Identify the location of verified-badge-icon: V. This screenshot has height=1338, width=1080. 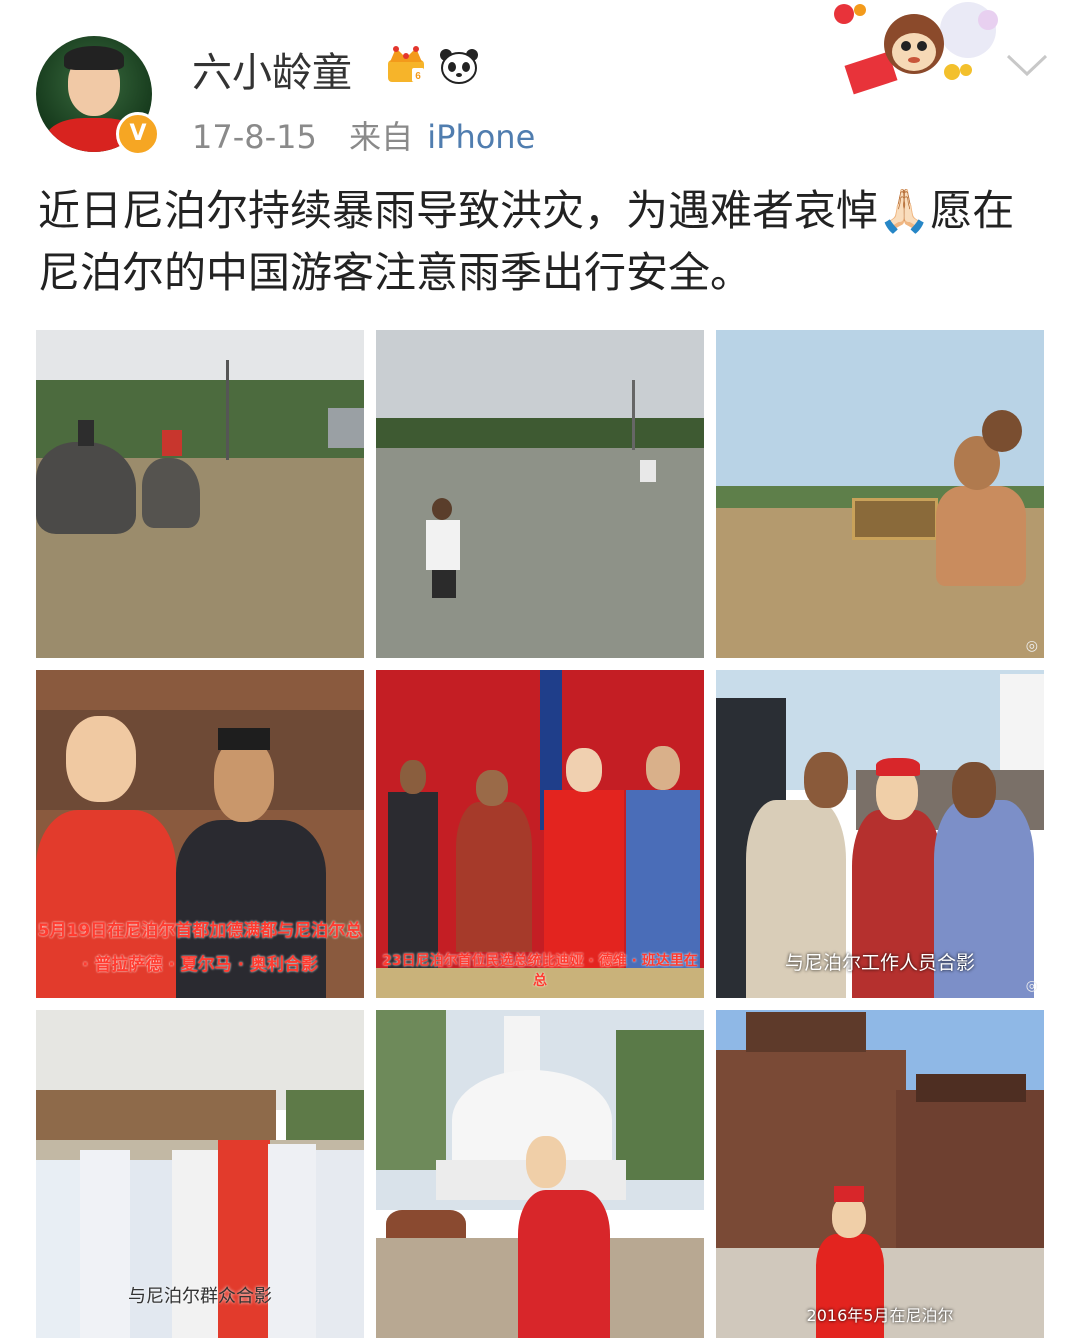
(138, 134).